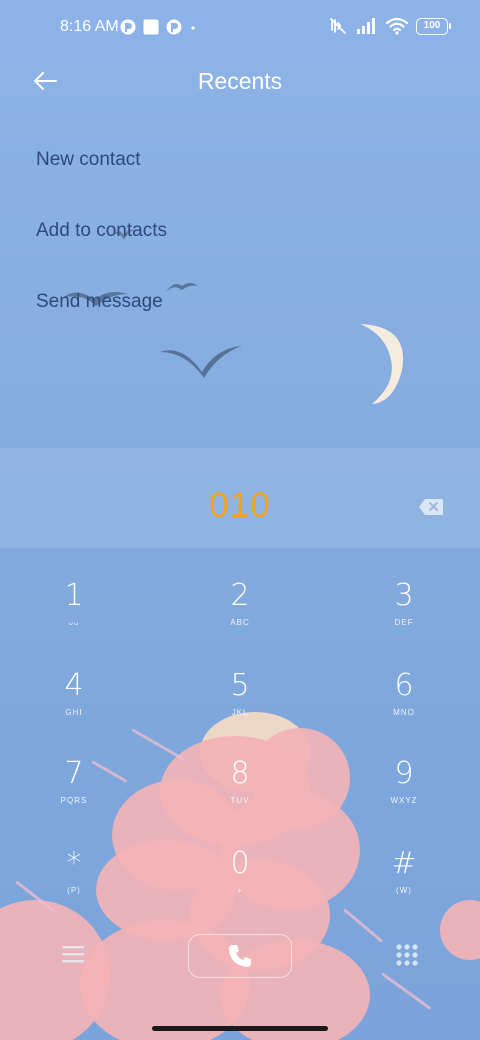 This screenshot has width=480, height=1040. Describe the element at coordinates (433, 26) in the screenshot. I see `battery-indicator: 100` at that location.